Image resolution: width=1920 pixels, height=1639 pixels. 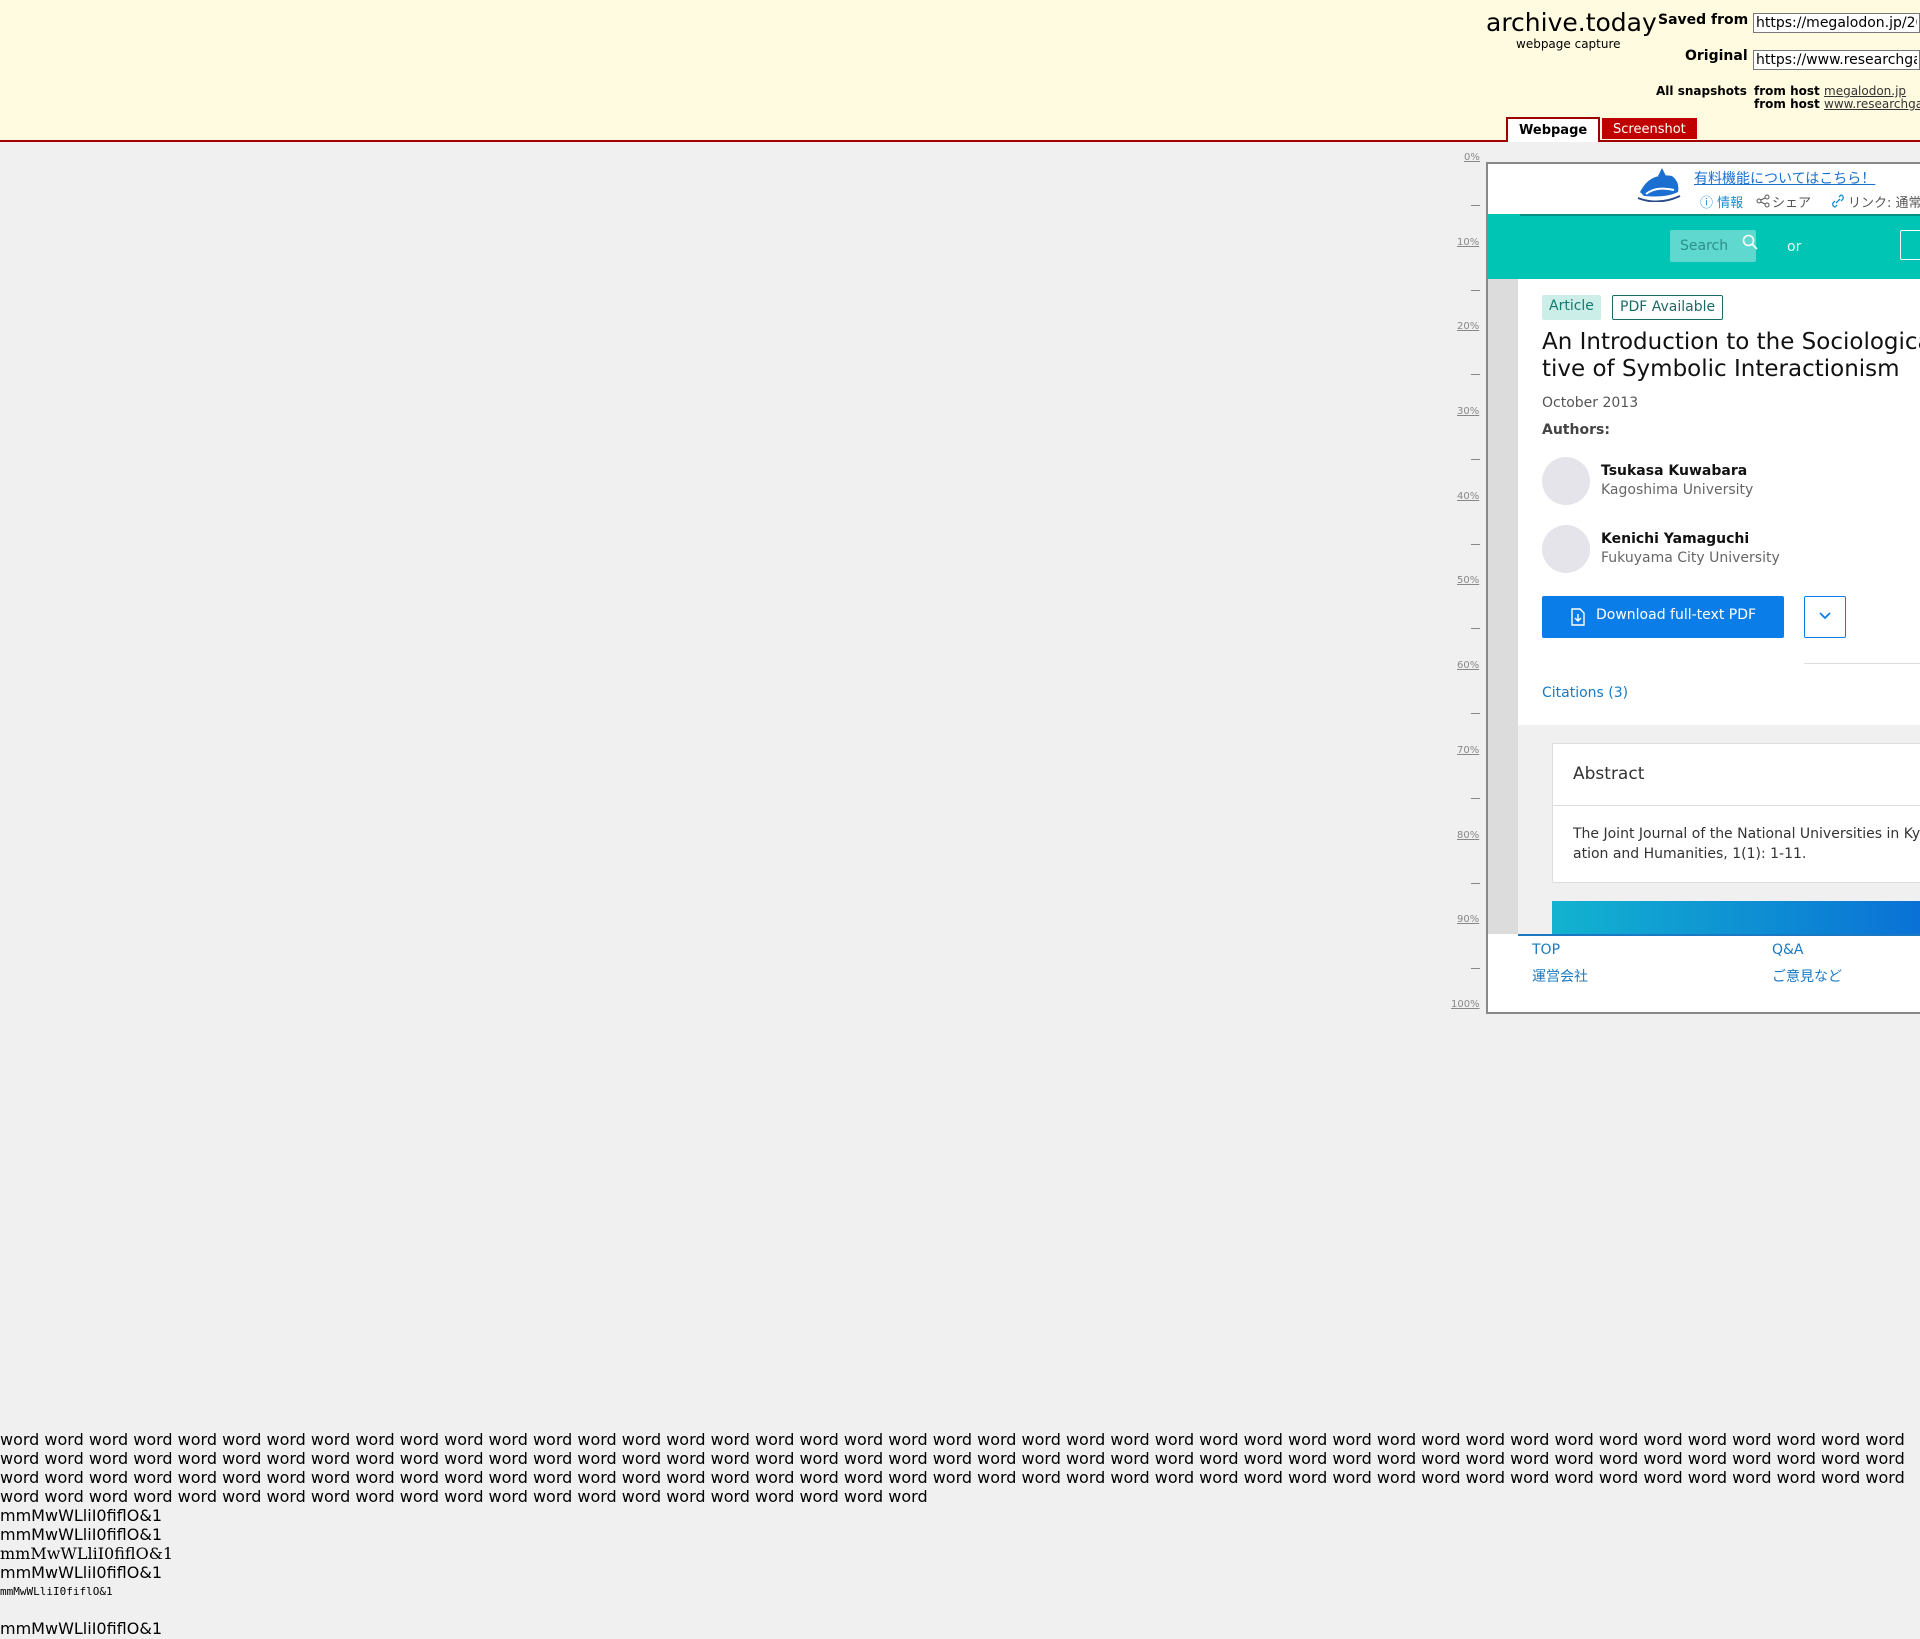 I want to click on ruler-label-80: 80%, so click(x=1468, y=835).